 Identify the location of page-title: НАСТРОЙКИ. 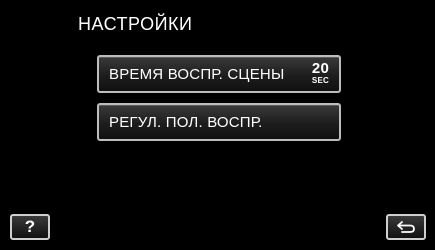
(135, 24).